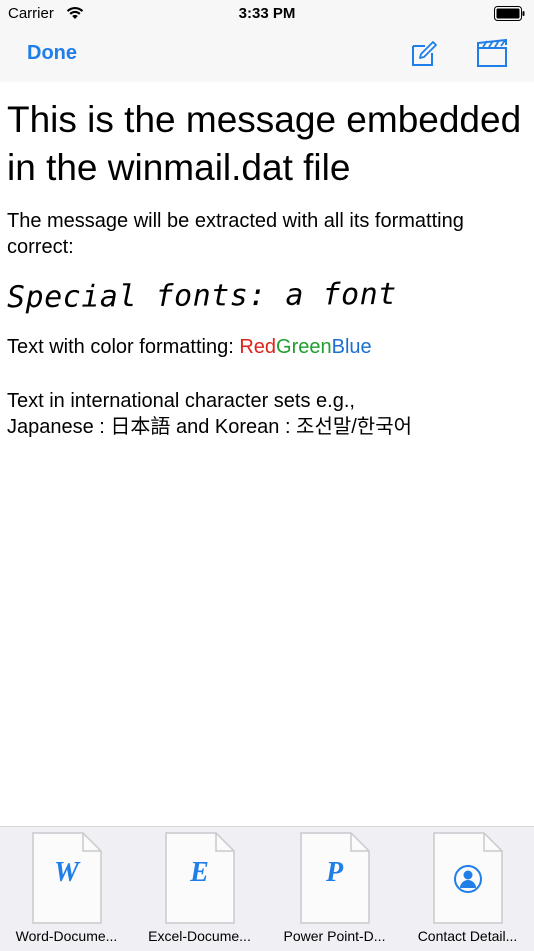 This screenshot has width=534, height=951. I want to click on compose-icon, so click(424, 54).